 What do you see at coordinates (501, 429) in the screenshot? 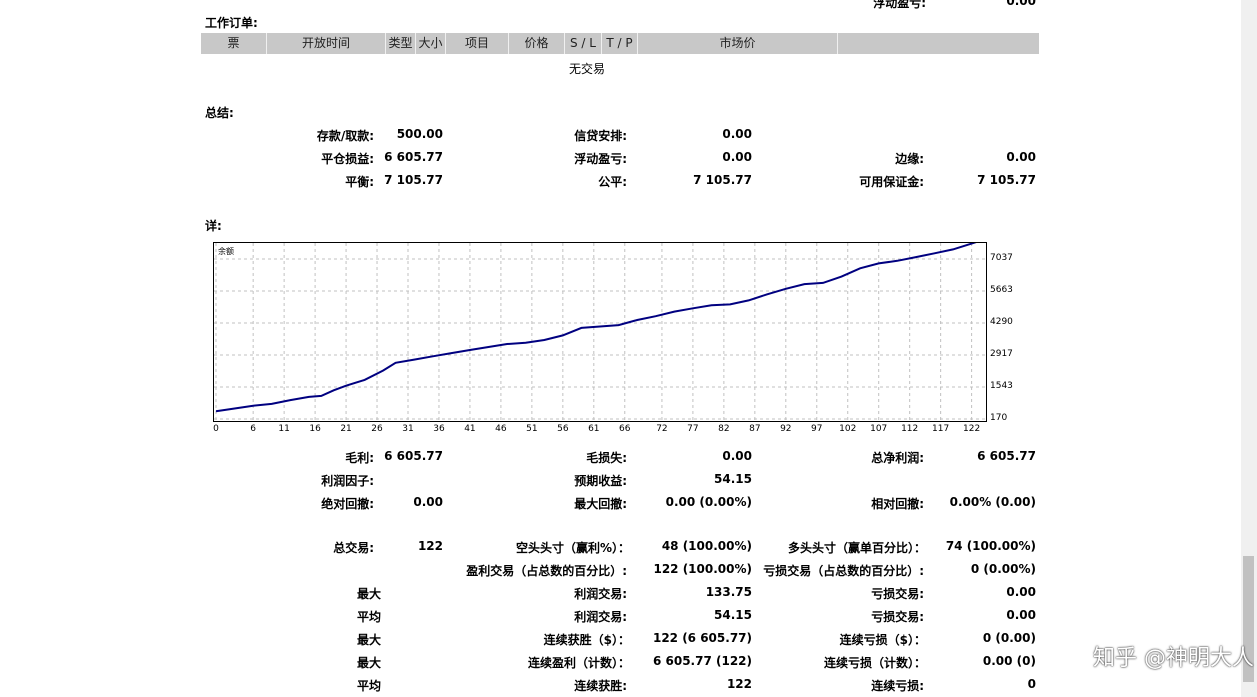
I see `x-tick-label: 46` at bounding box center [501, 429].